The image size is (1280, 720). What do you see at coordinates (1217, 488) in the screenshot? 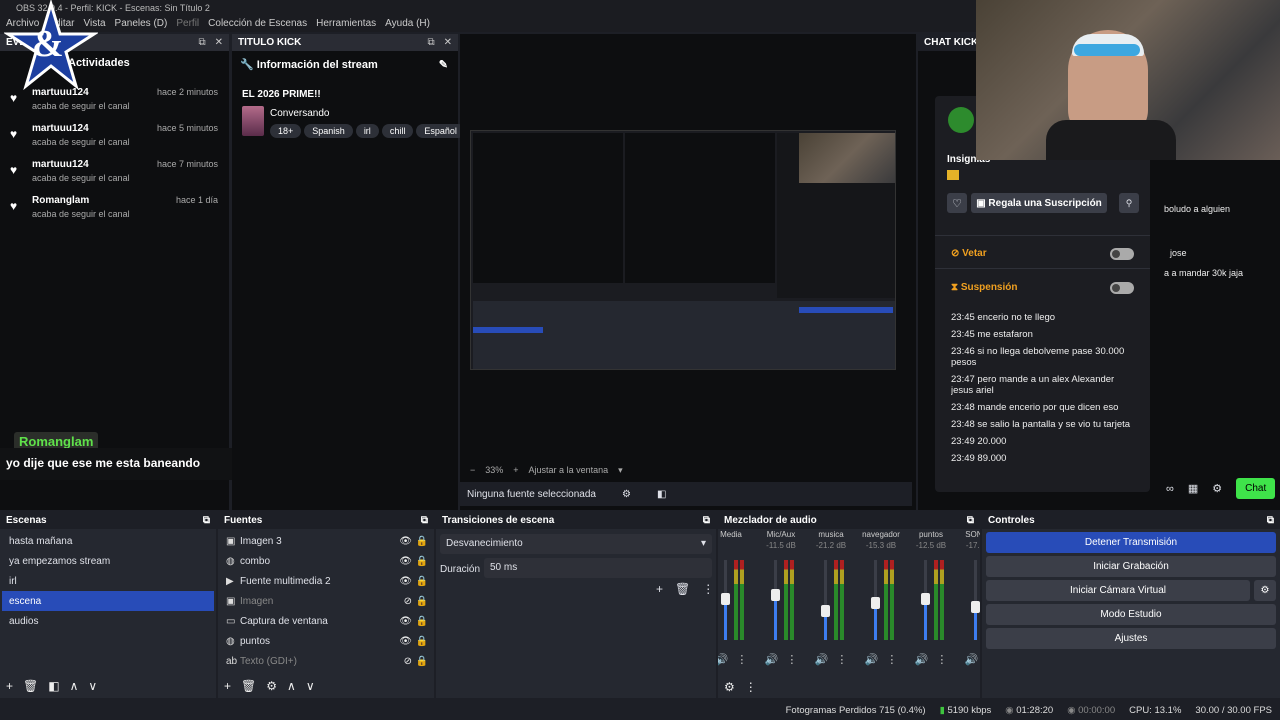
I see `settings-icon: ⚙` at bounding box center [1217, 488].